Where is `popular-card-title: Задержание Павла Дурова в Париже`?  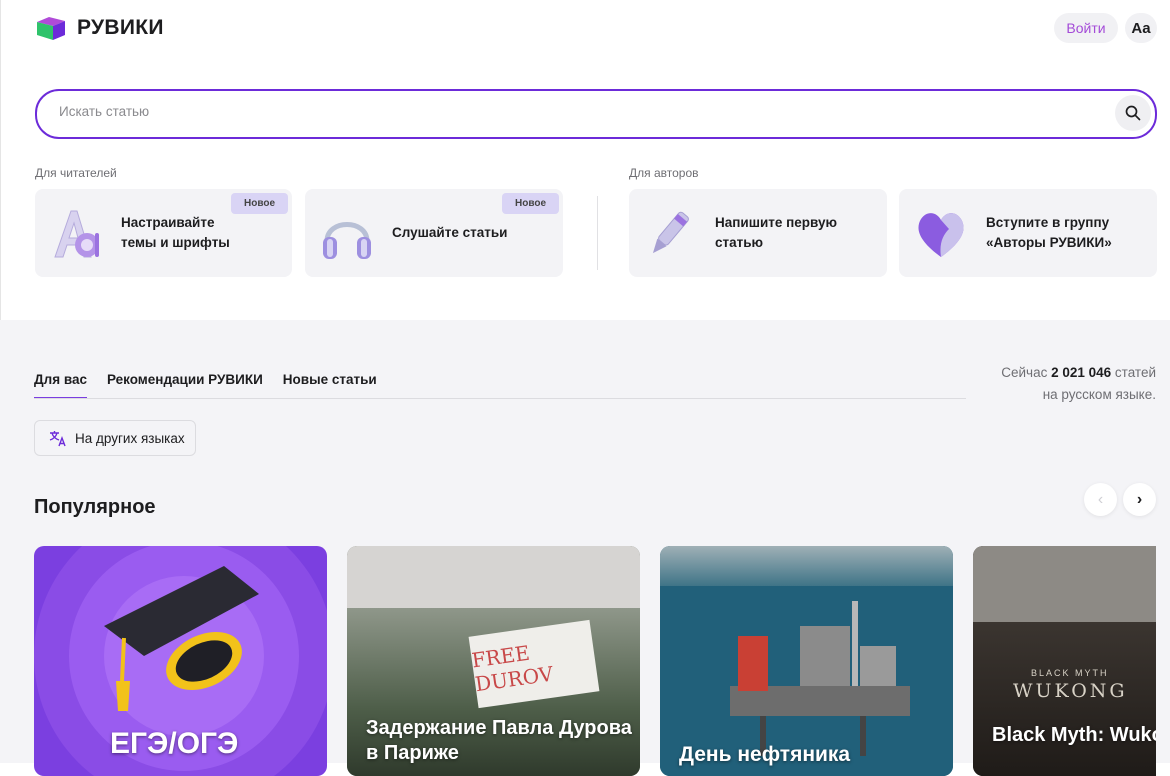
popular-card-title: Задержание Павла Дурова в Париже is located at coordinates (499, 740).